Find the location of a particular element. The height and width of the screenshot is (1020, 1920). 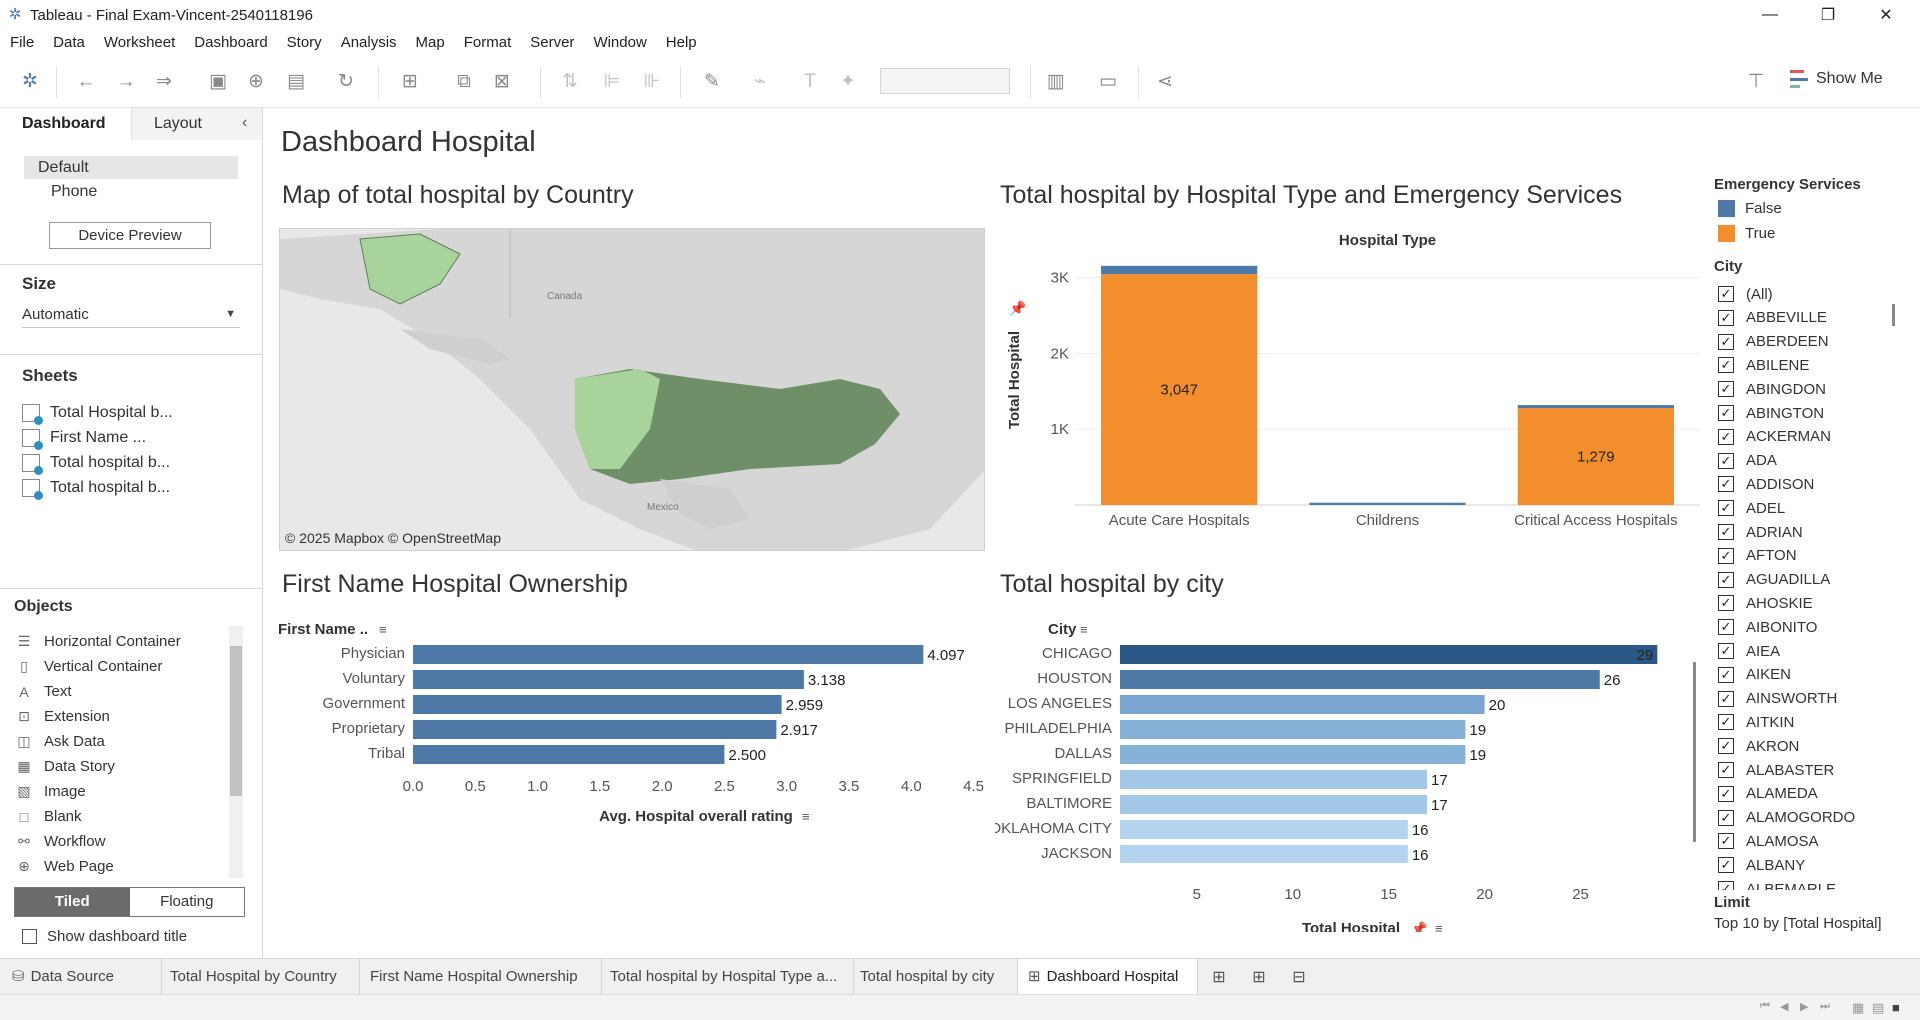

city-filter-item: ✓ AITKIN is located at coordinates (1756, 722).